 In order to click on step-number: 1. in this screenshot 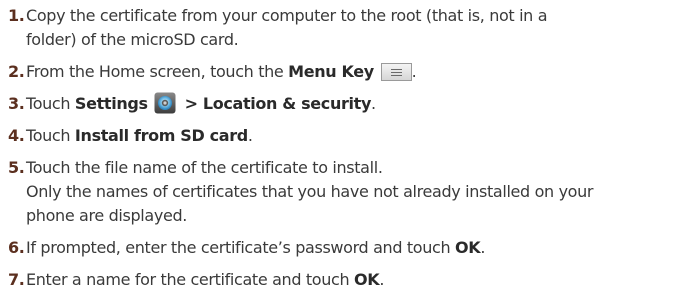, I will do `click(16, 15)`.